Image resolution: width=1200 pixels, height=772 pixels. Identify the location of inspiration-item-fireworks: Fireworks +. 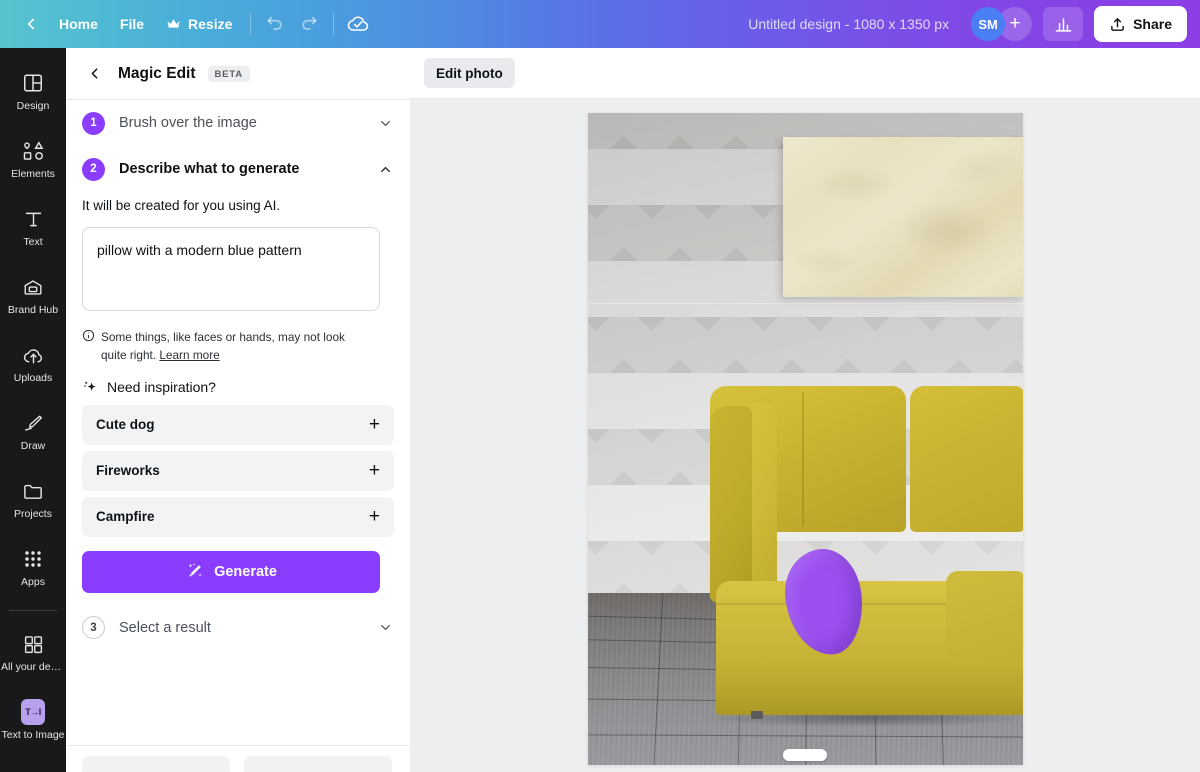
(238, 470).